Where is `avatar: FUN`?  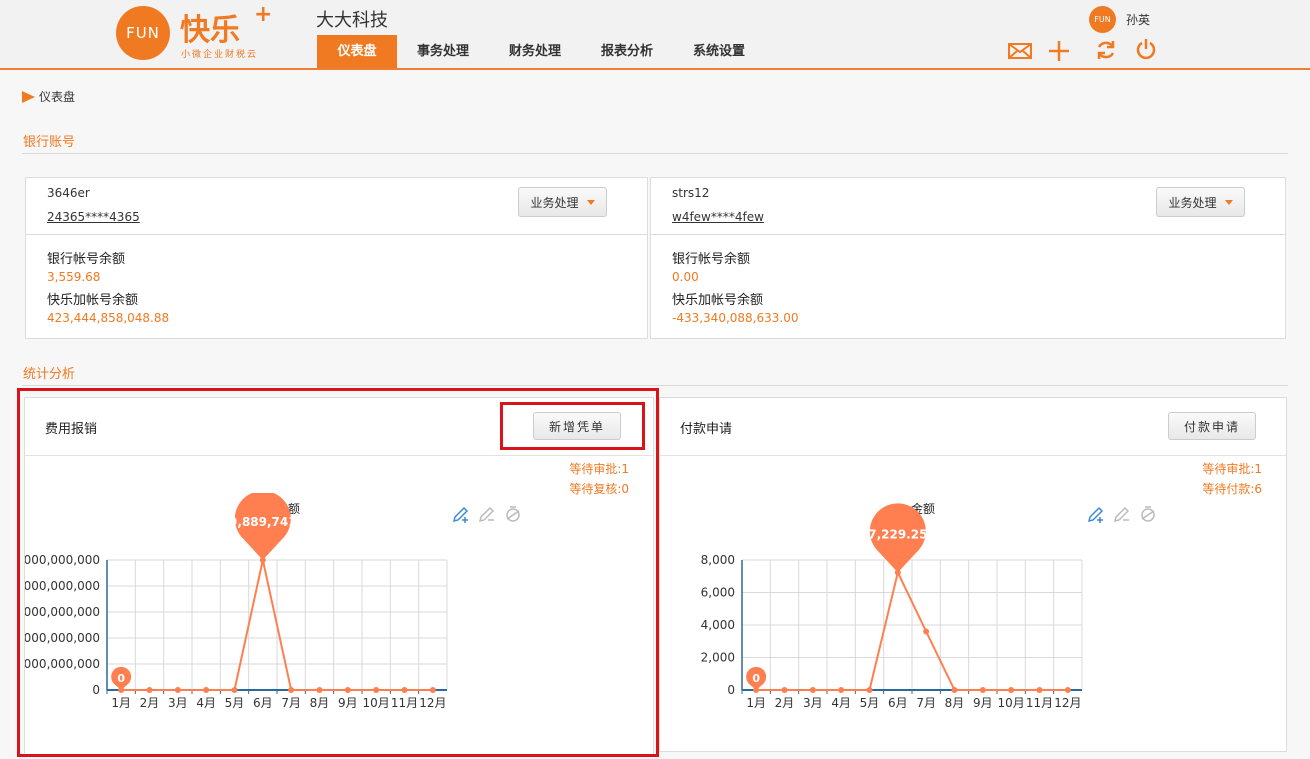
avatar: FUN is located at coordinates (1102, 19).